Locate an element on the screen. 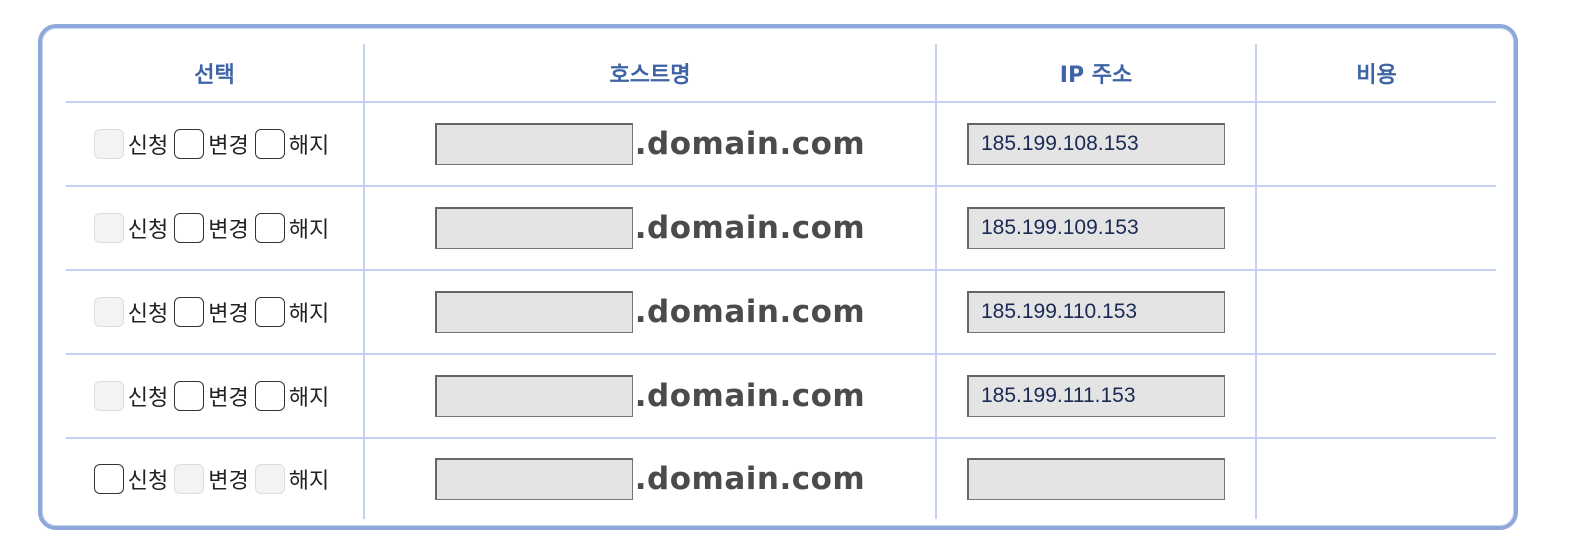 Image resolution: width=1580 pixels, height=560 pixels. table-row: 신청 변경 해지 .domain.com 185.199.108.153 is located at coordinates (781, 144).